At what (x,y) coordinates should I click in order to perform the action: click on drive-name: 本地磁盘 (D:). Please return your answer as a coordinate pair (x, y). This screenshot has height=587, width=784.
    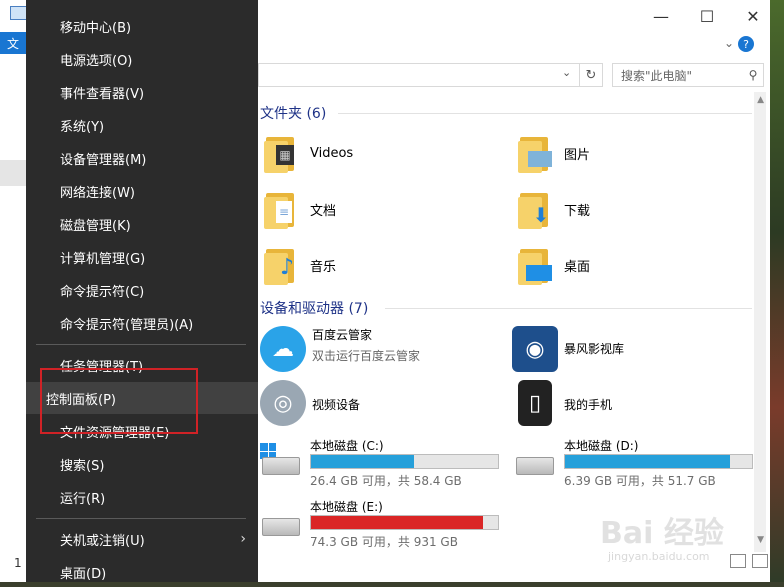
    Looking at the image, I should click on (601, 446).